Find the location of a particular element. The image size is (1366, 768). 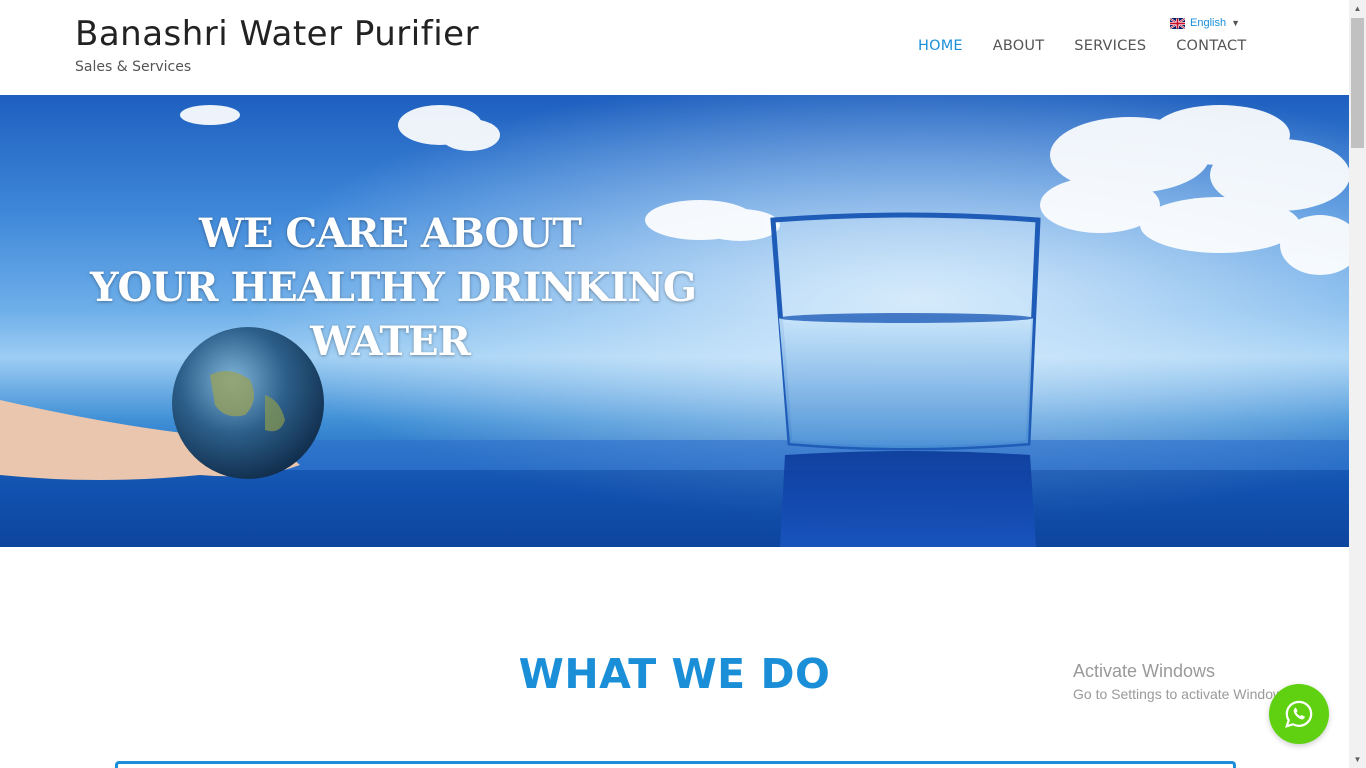

hero-line-3: WATER is located at coordinates (390, 341).